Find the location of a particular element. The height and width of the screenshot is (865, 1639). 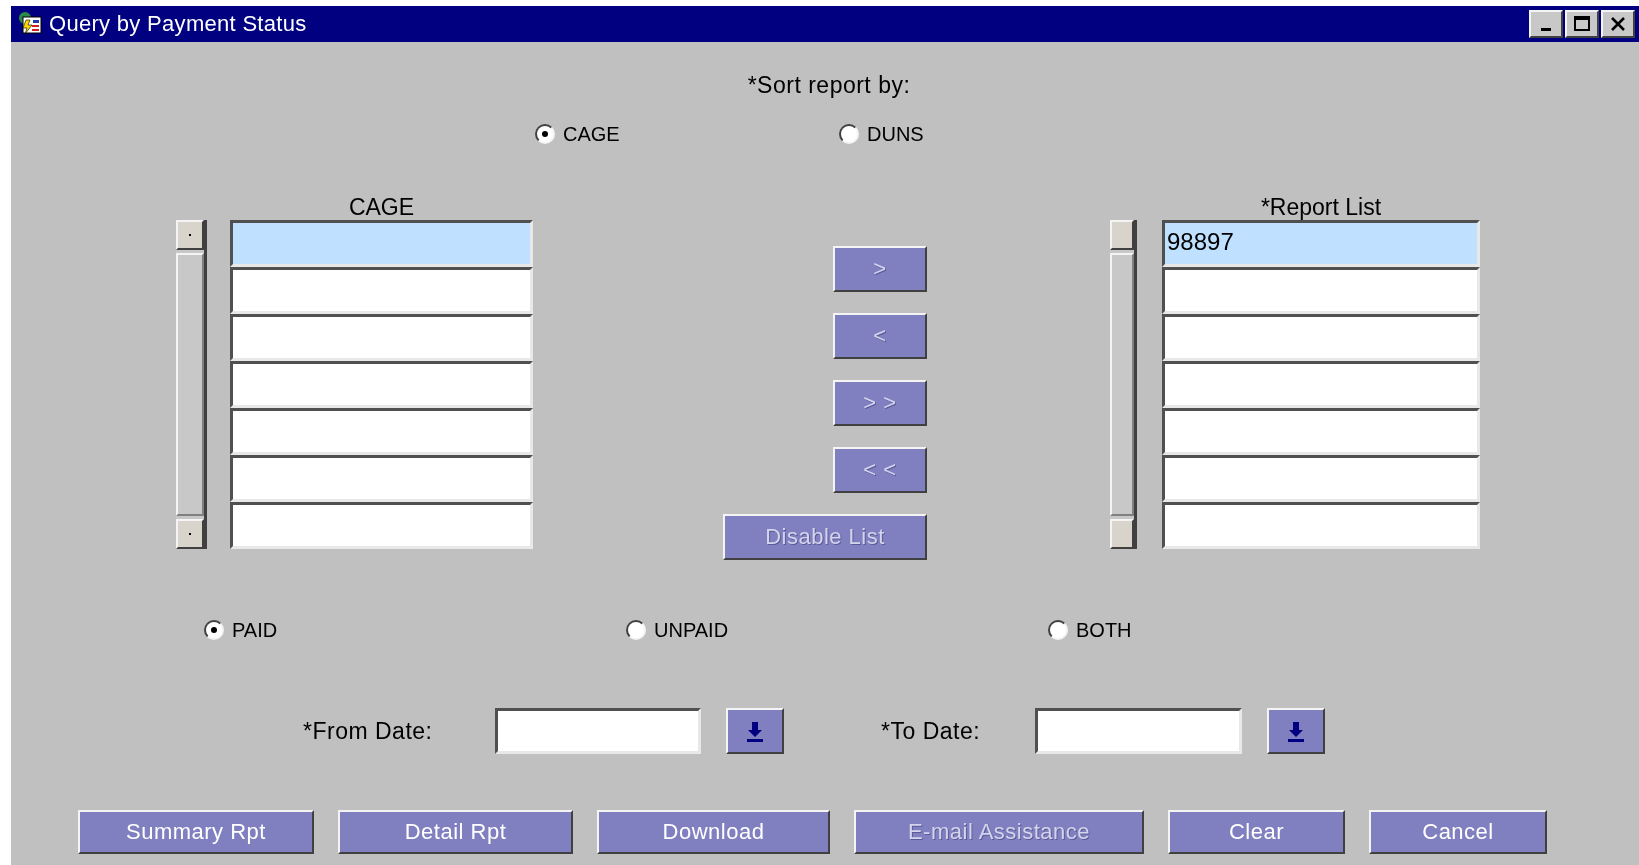

sort-label: *Sort report by: is located at coordinates (829, 85).